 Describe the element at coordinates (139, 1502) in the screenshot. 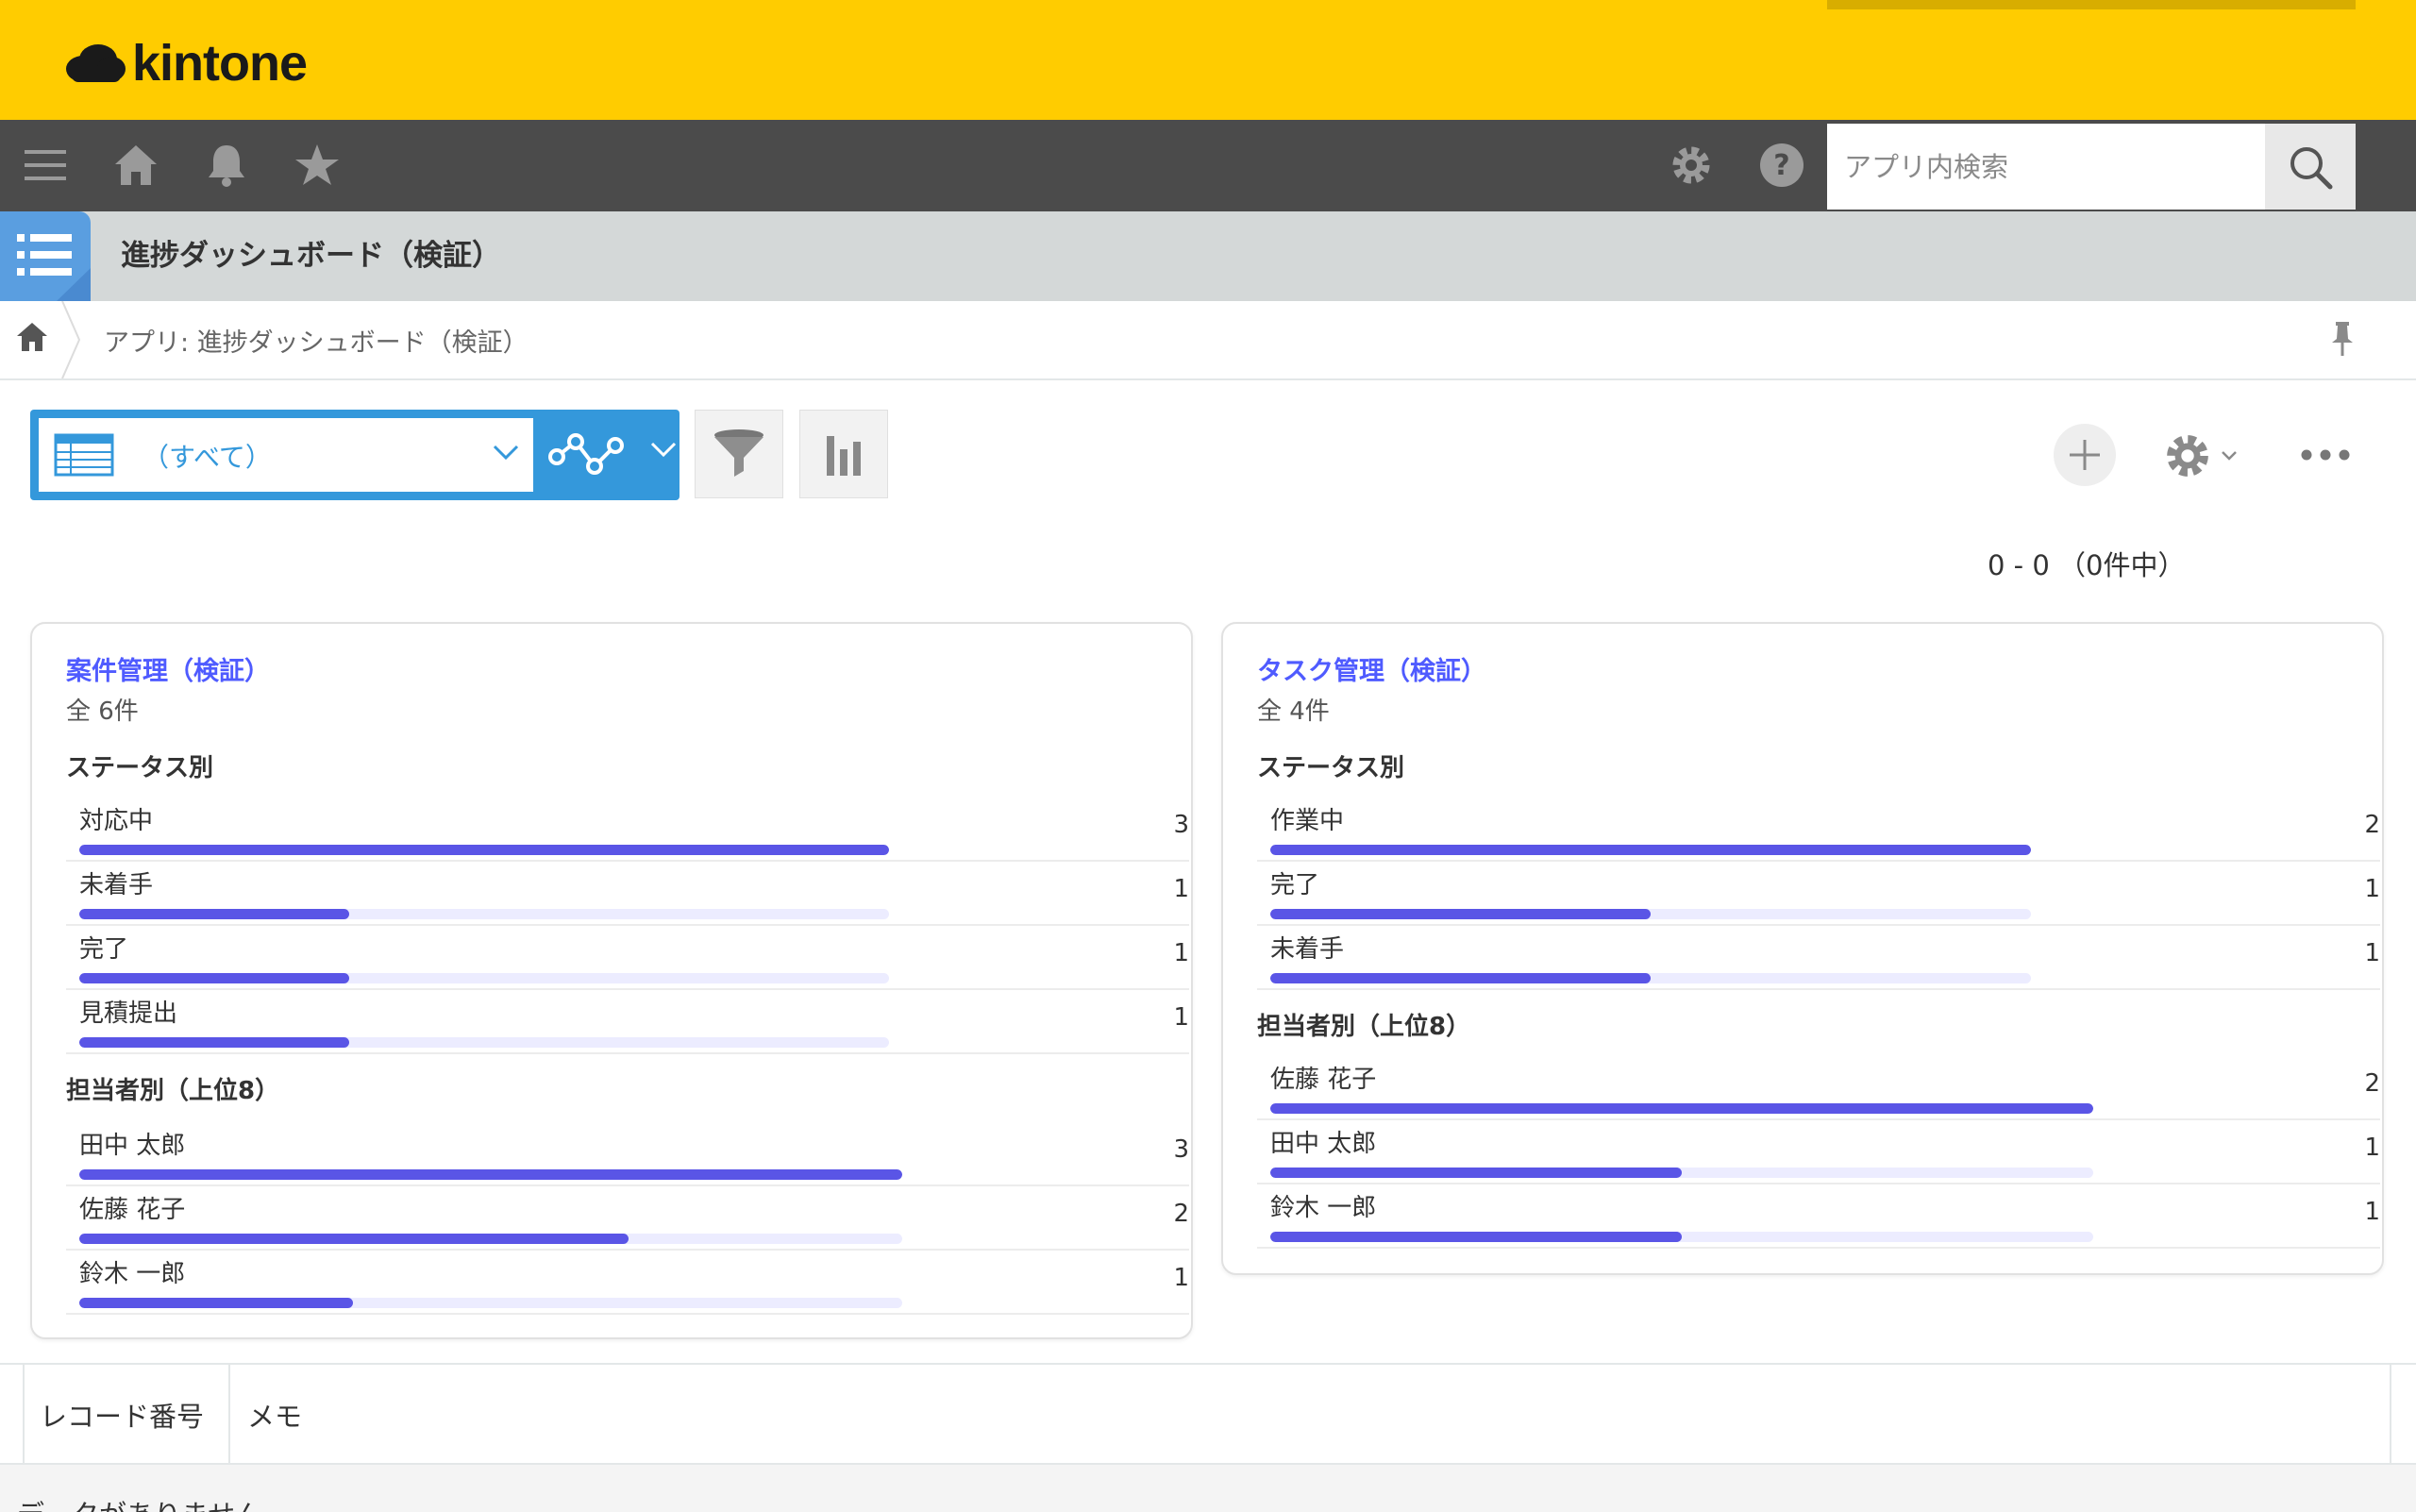

I see `empty-text: データがありません` at that location.